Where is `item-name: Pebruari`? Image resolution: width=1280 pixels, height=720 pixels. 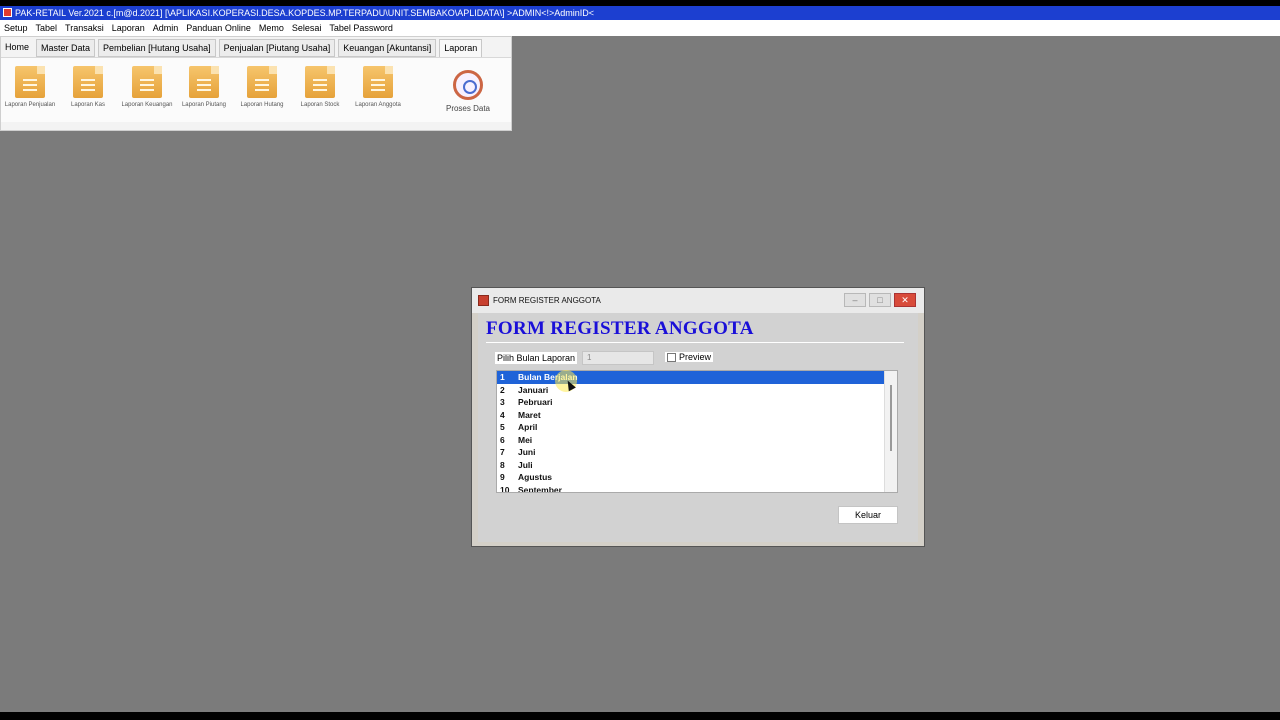
item-name: Pebruari is located at coordinates (535, 402).